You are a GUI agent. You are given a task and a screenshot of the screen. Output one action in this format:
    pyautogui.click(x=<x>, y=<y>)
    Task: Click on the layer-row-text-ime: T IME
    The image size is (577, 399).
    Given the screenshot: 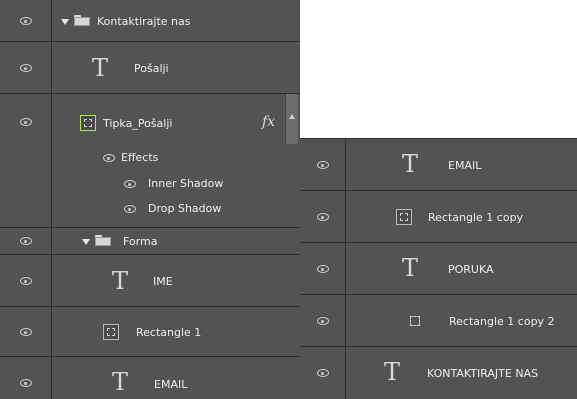 What is the action you would take?
    pyautogui.click(x=150, y=281)
    